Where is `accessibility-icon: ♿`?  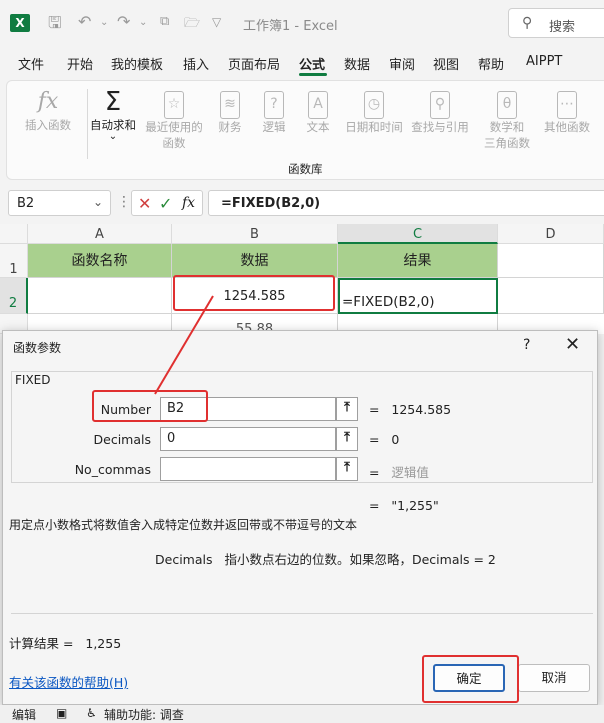
accessibility-icon: ♿ is located at coordinates (91, 713).